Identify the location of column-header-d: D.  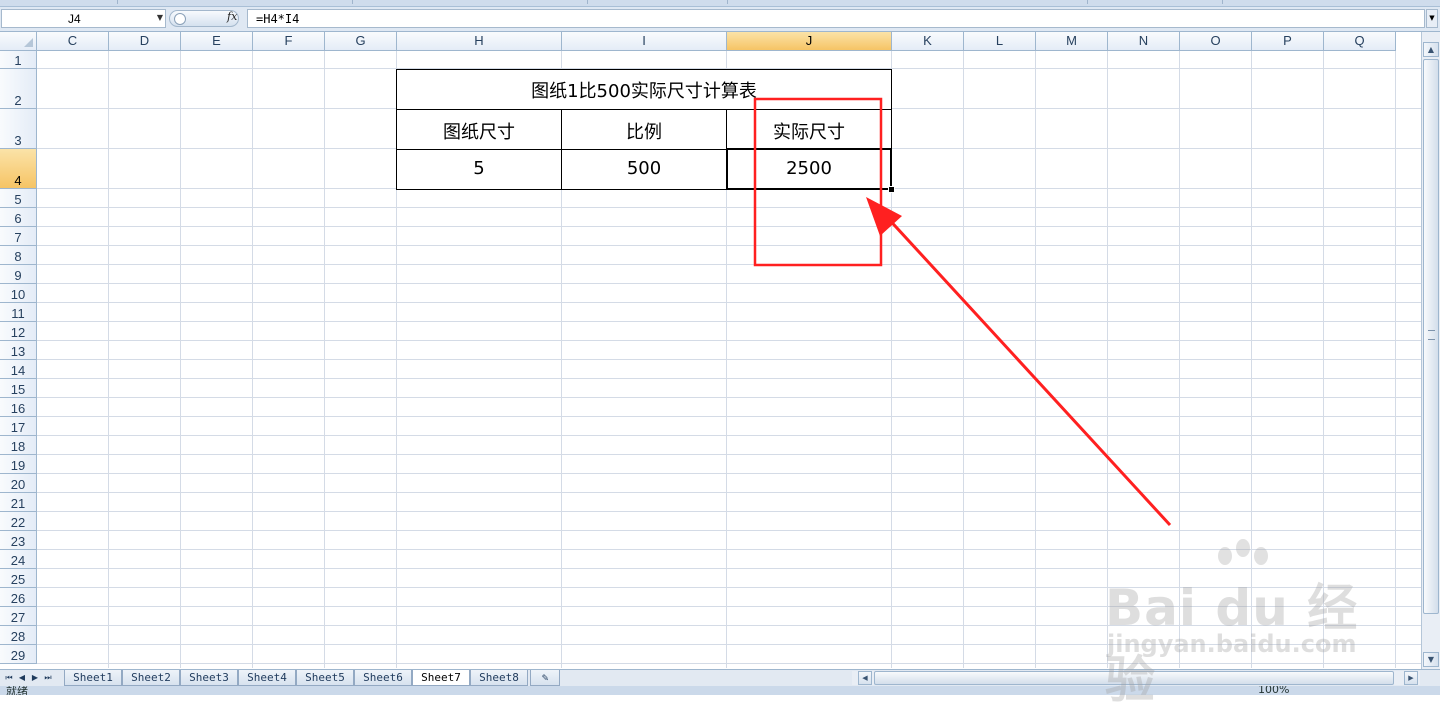
(145, 41).